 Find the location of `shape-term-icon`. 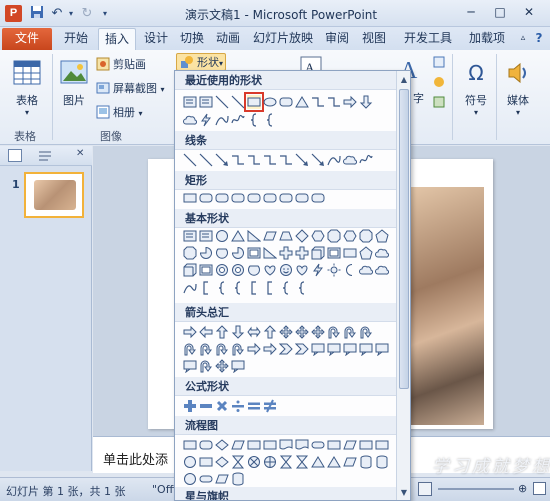

shape-term-icon is located at coordinates (318, 445).